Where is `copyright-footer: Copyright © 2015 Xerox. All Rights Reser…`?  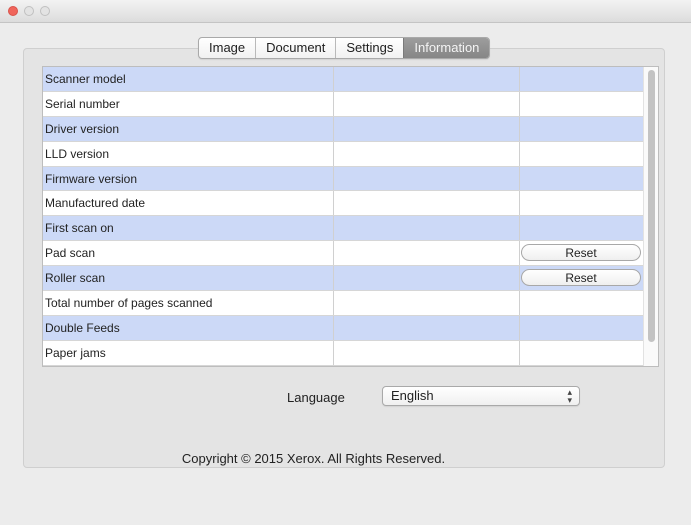 copyright-footer: Copyright © 2015 Xerox. All Rights Reser… is located at coordinates (345, 458).